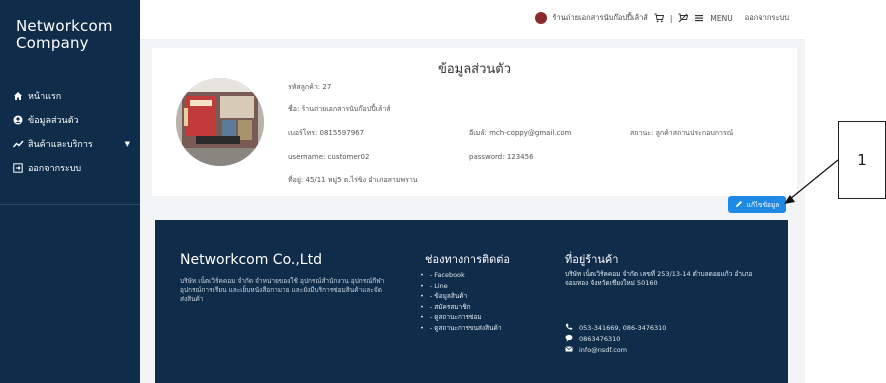 This screenshot has width=886, height=383. I want to click on envelope-icon, so click(569, 350).